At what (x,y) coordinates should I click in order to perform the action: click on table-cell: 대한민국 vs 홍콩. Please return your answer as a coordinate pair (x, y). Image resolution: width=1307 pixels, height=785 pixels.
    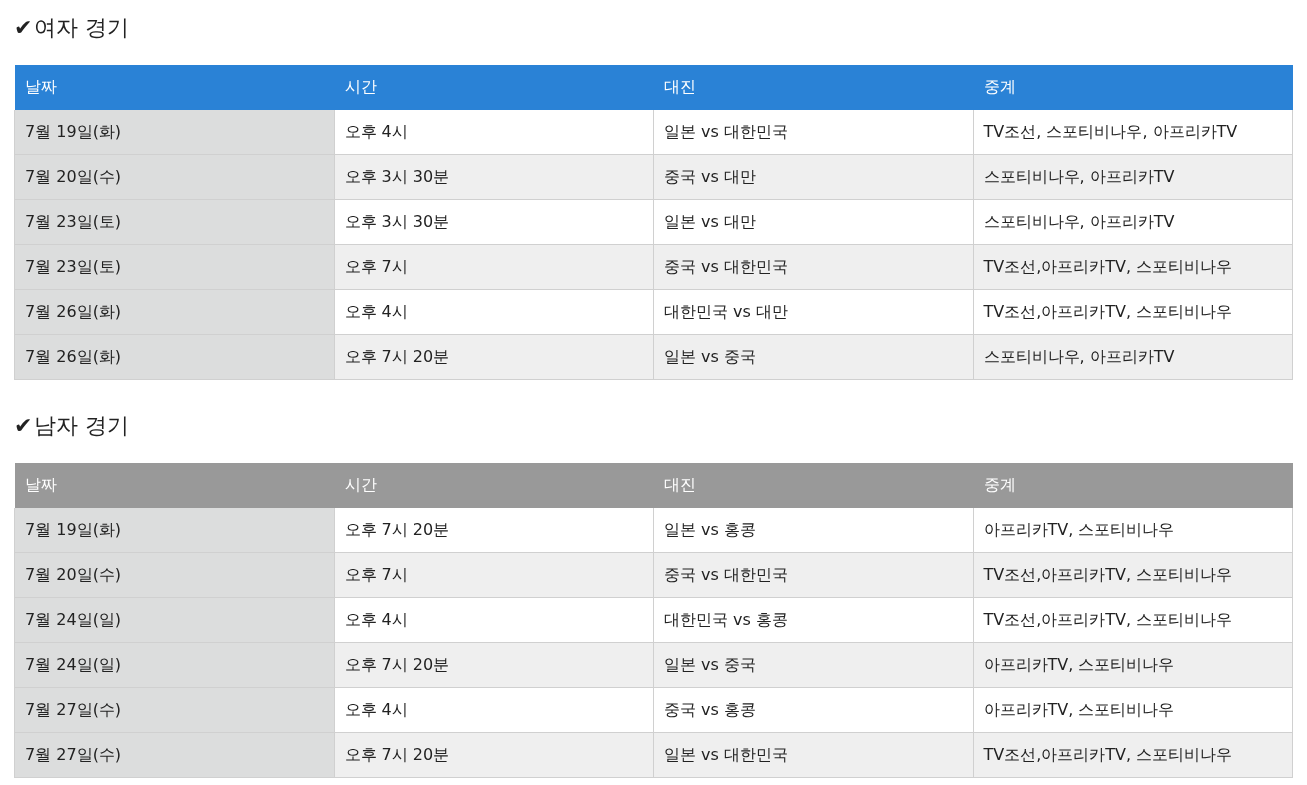
    Looking at the image, I should click on (813, 620).